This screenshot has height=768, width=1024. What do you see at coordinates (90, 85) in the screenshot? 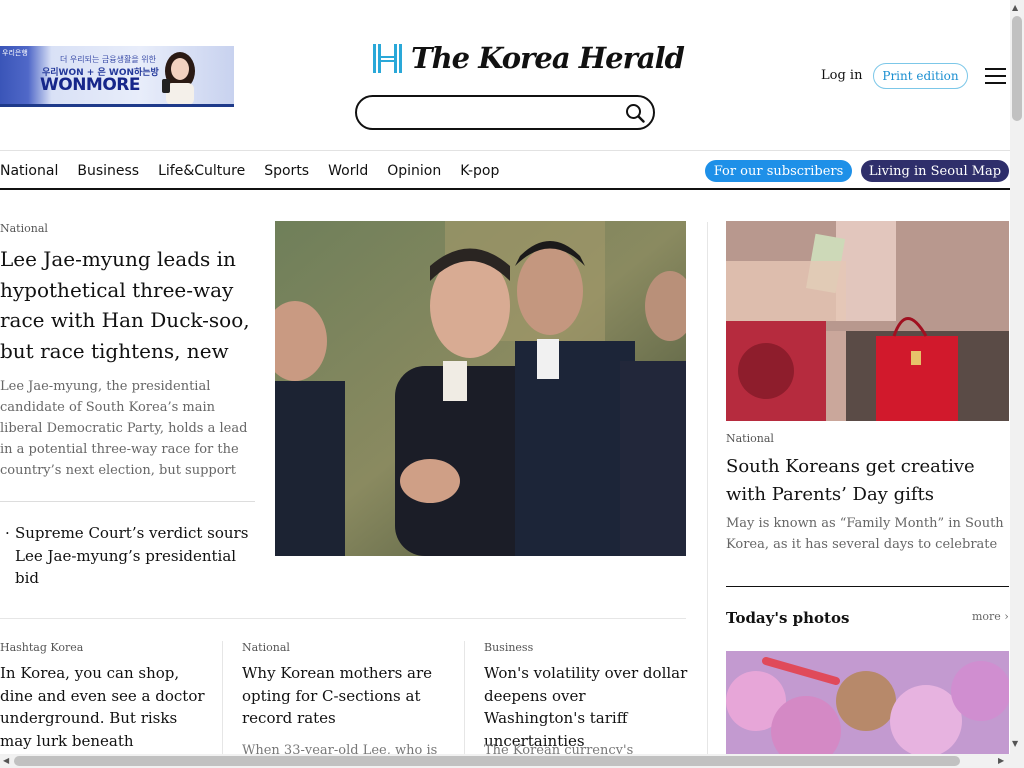
I see `ad-brand: WONMORE` at bounding box center [90, 85].